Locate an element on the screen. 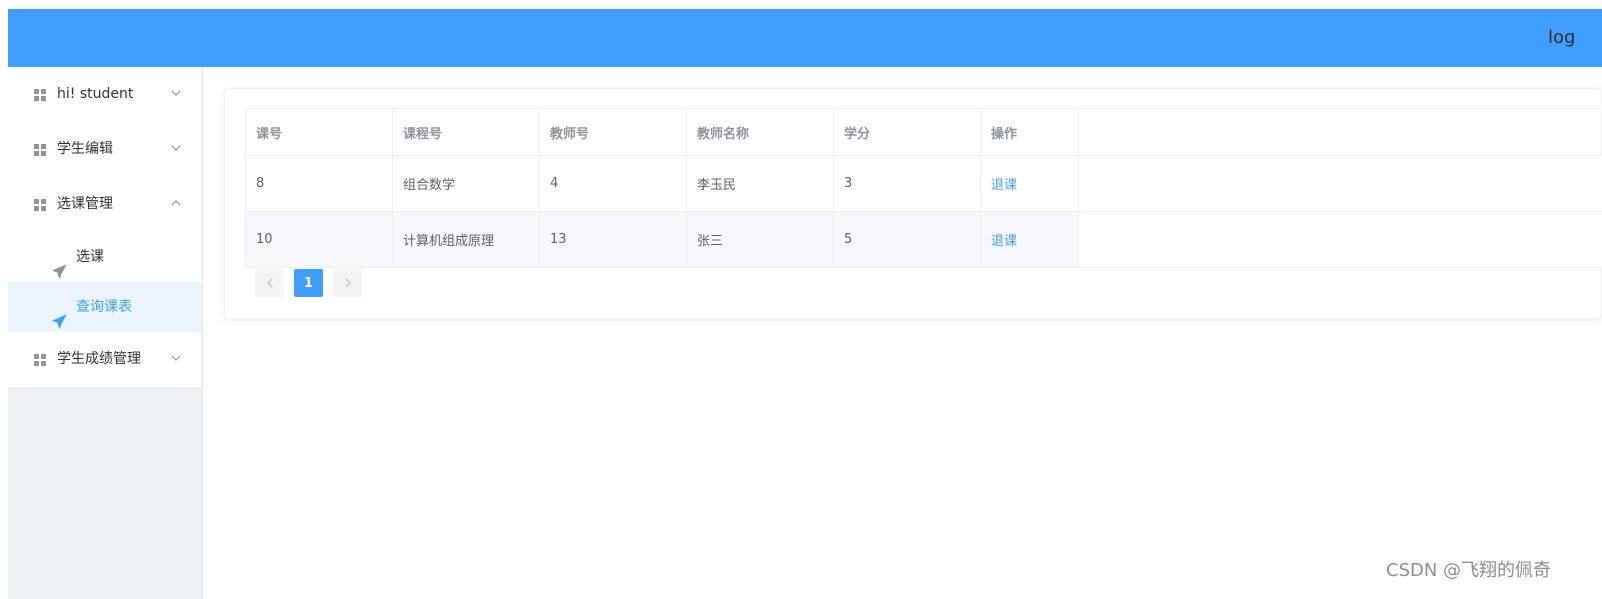  menu-grade-management: 学生成绩管理 is located at coordinates (104, 359).